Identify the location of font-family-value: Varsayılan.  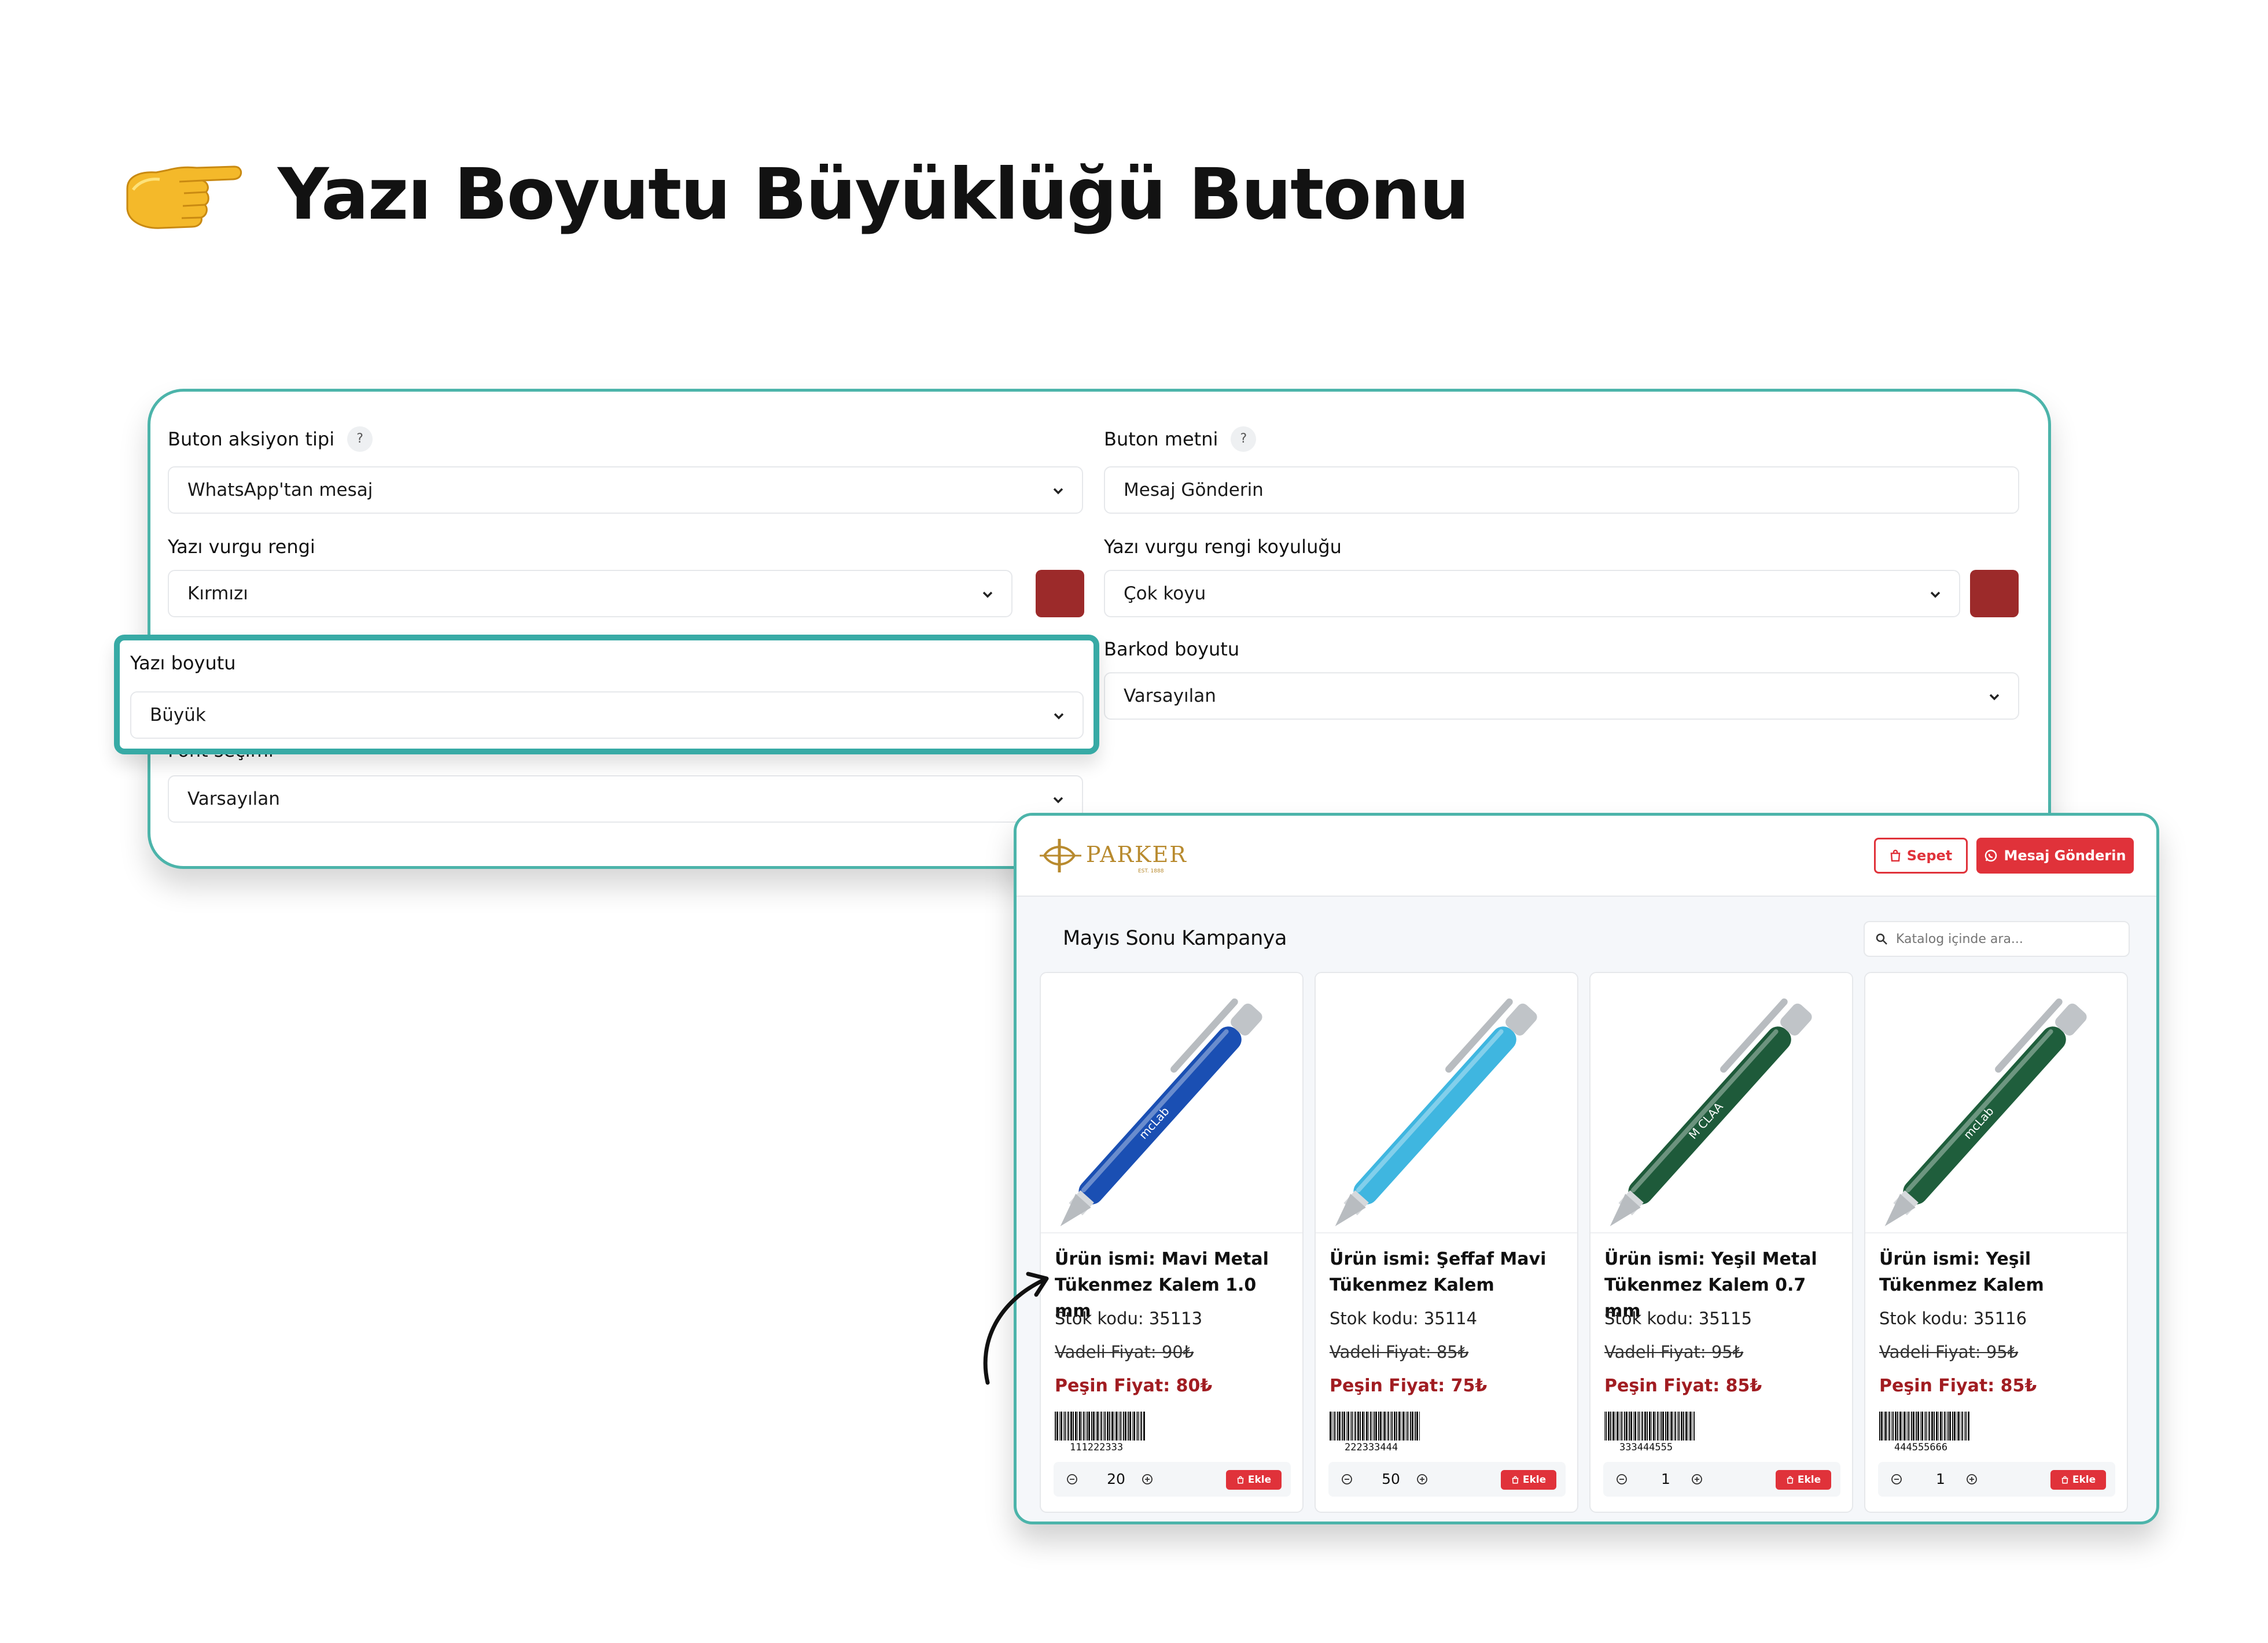
(233, 799).